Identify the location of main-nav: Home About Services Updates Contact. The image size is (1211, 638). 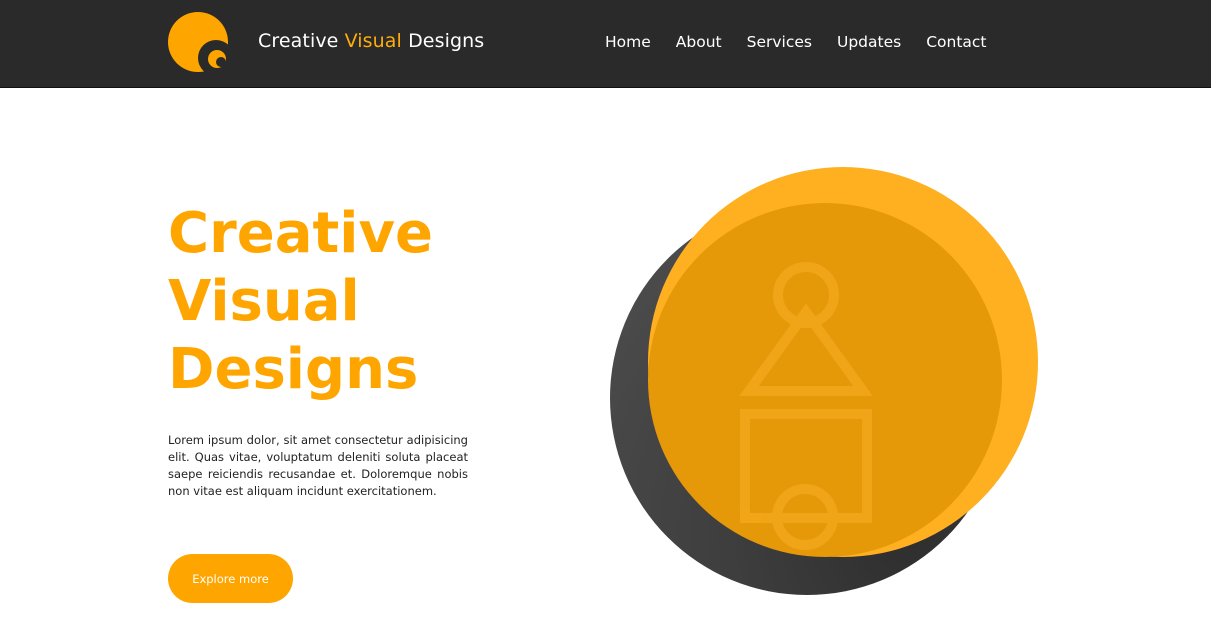
(796, 42).